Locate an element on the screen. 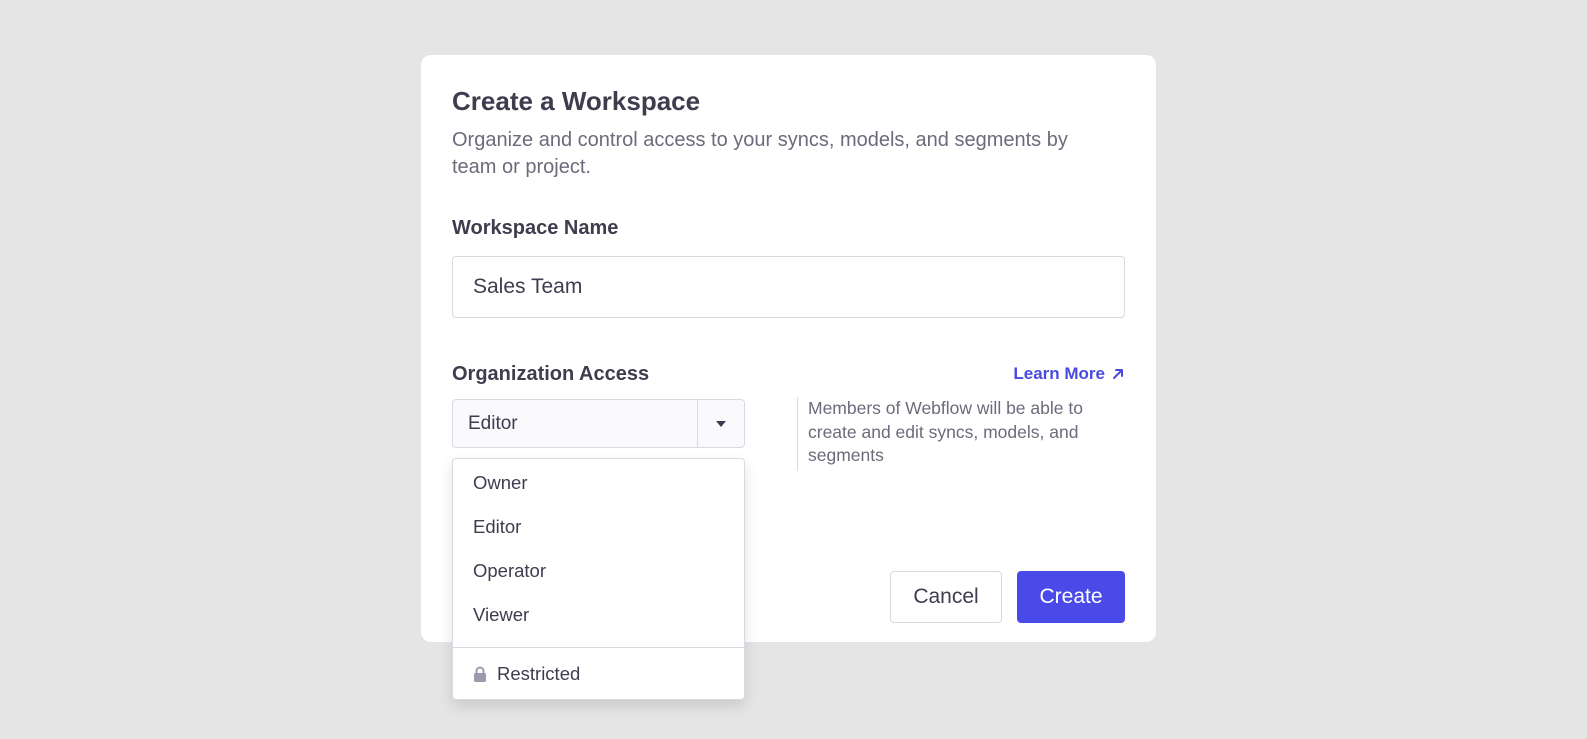 The image size is (1587, 739). dropdown-option-operator: Operator is located at coordinates (598, 571).